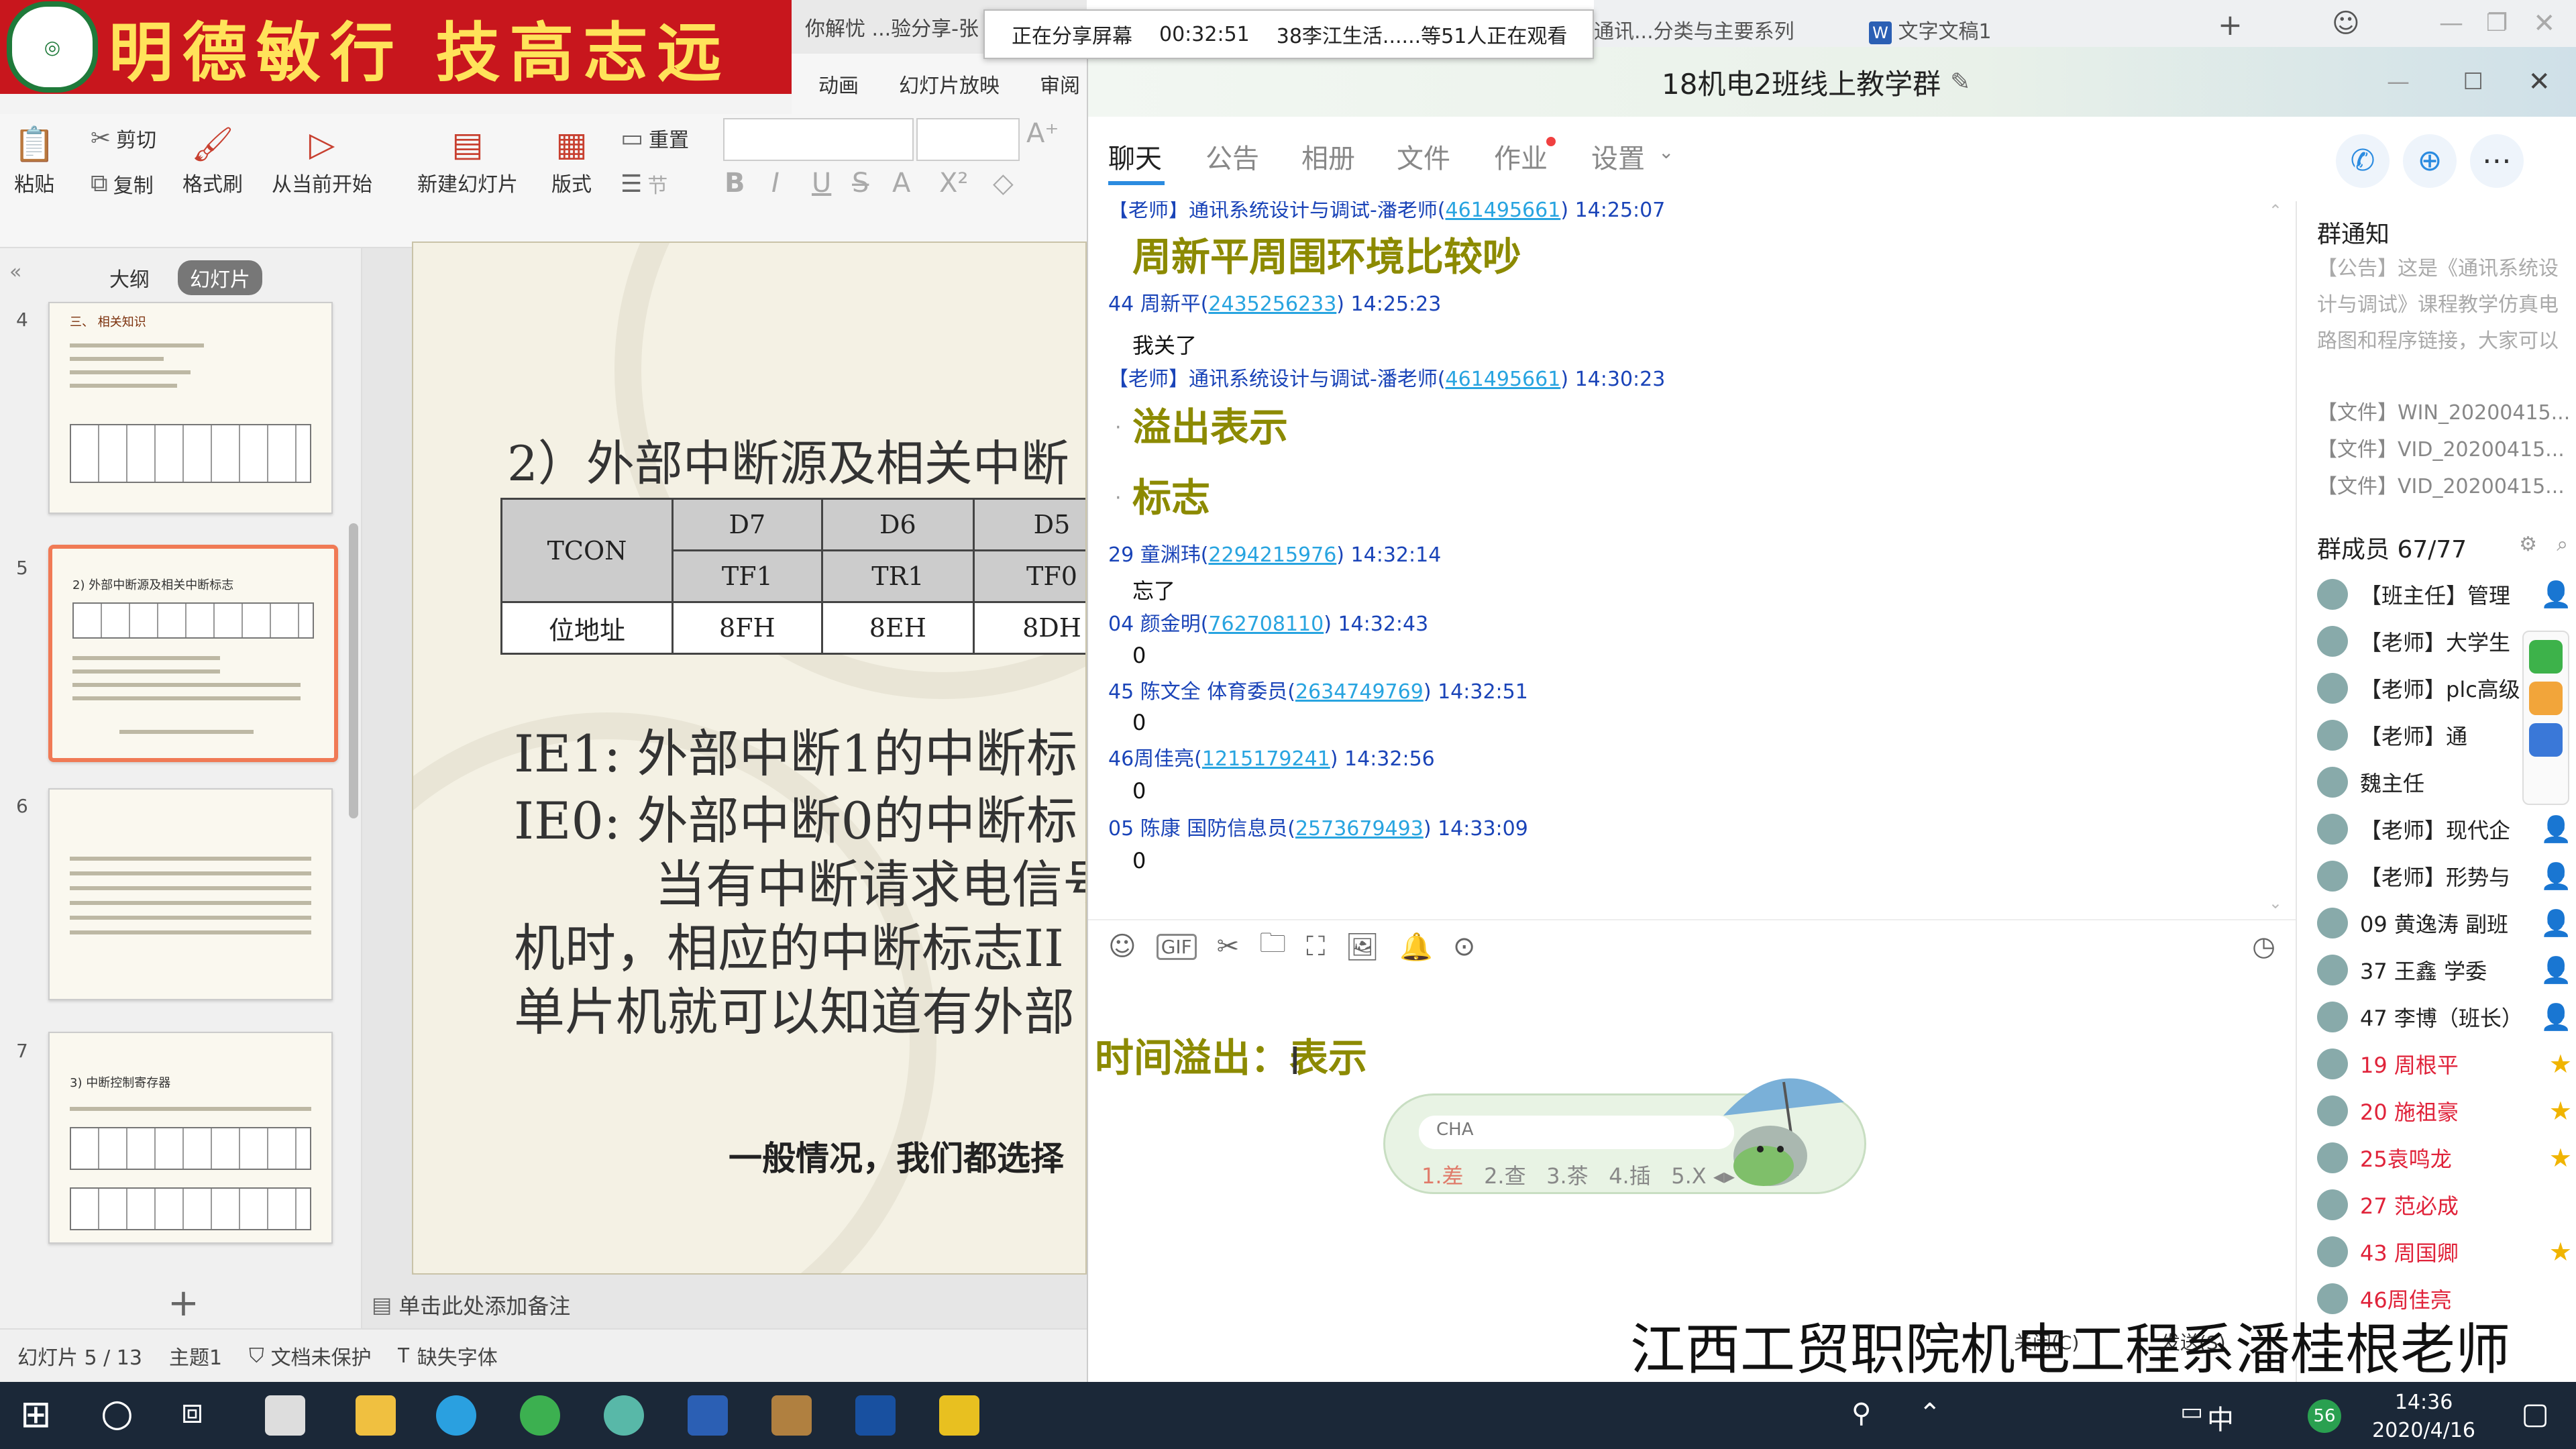 The image size is (2576, 1449). What do you see at coordinates (192, 1411) in the screenshot?
I see `task-view-icon: ⧈` at bounding box center [192, 1411].